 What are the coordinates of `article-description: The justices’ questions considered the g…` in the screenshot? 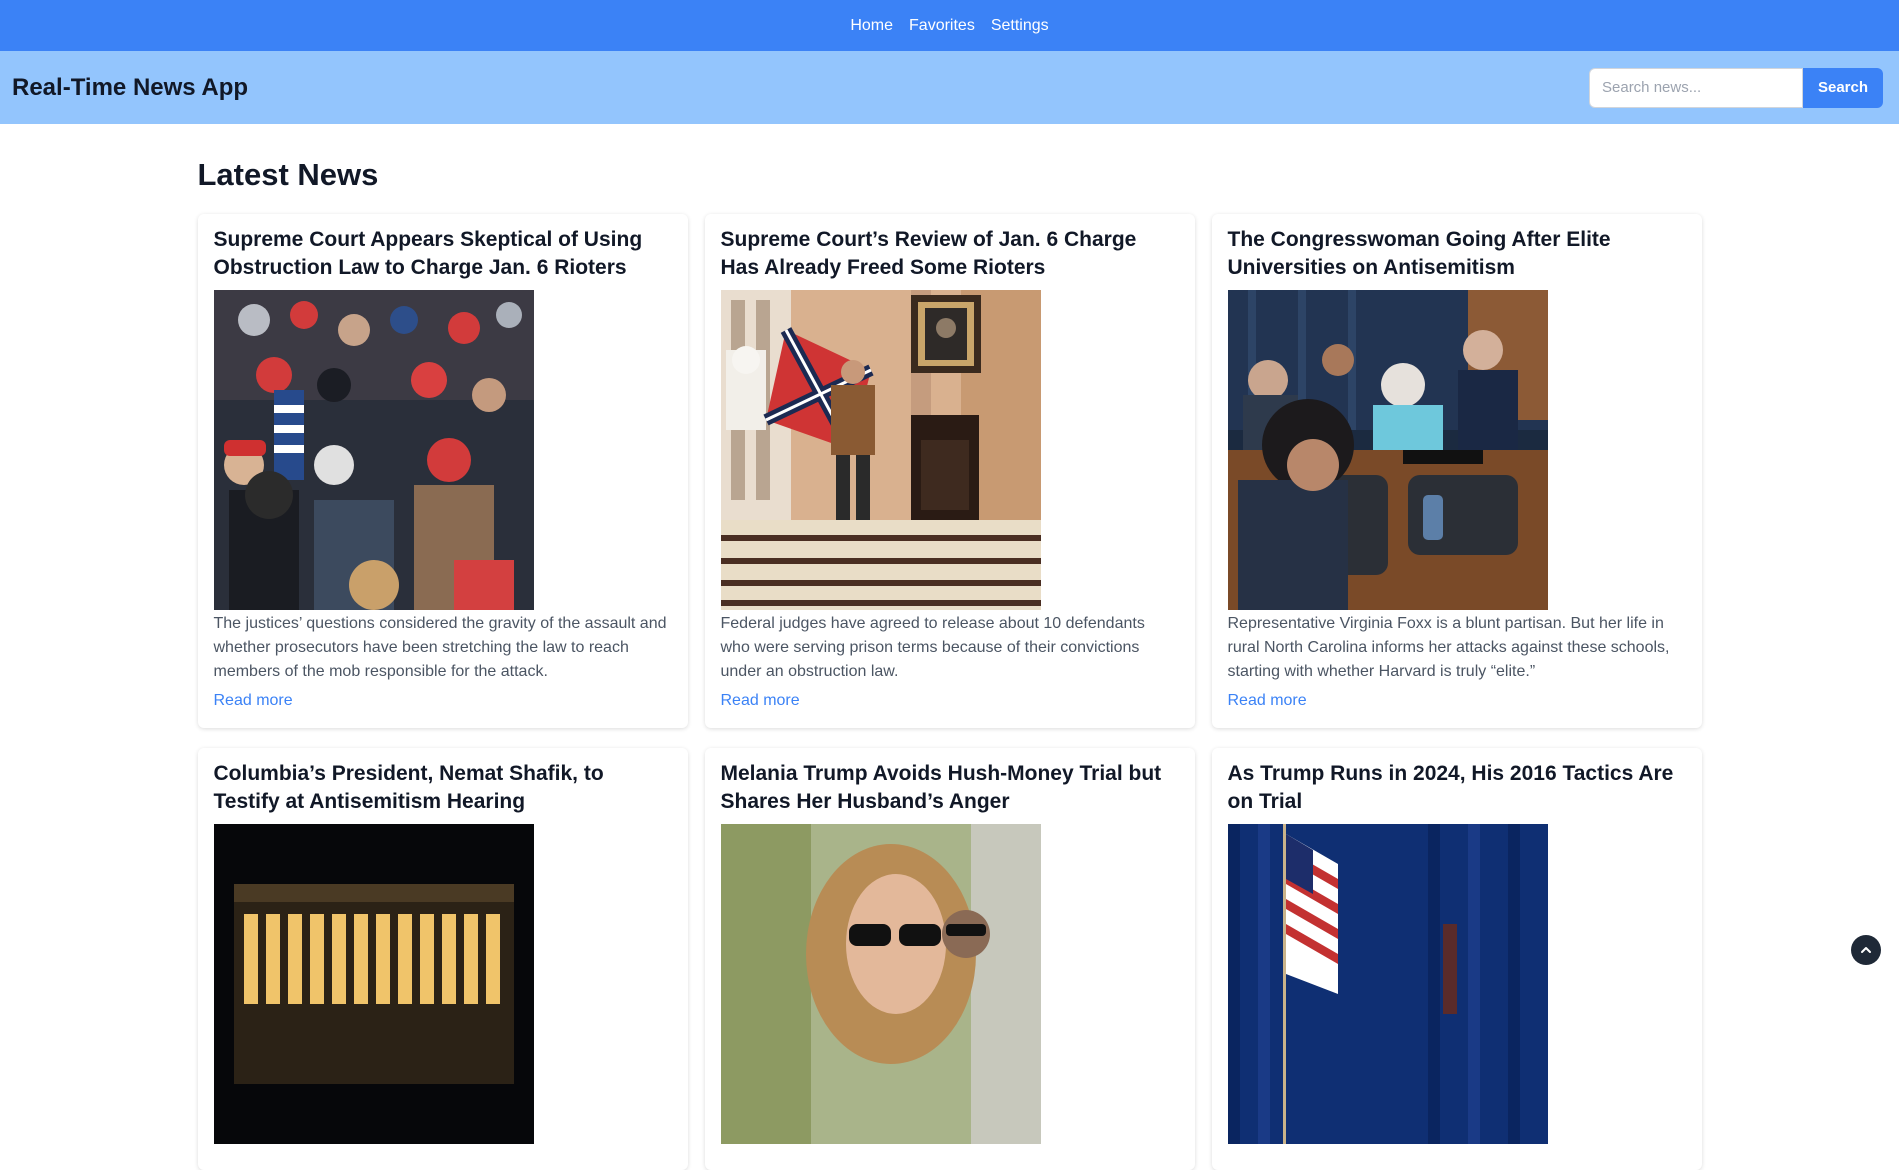 It's located at (440, 647).